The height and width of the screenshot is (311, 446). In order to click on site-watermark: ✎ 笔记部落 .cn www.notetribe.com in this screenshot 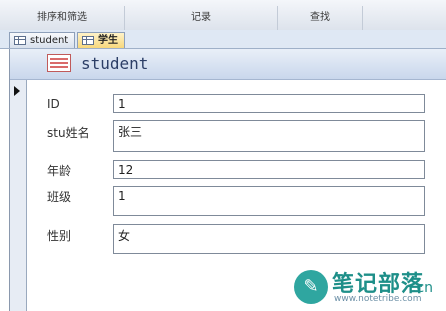, I will do `click(364, 285)`.